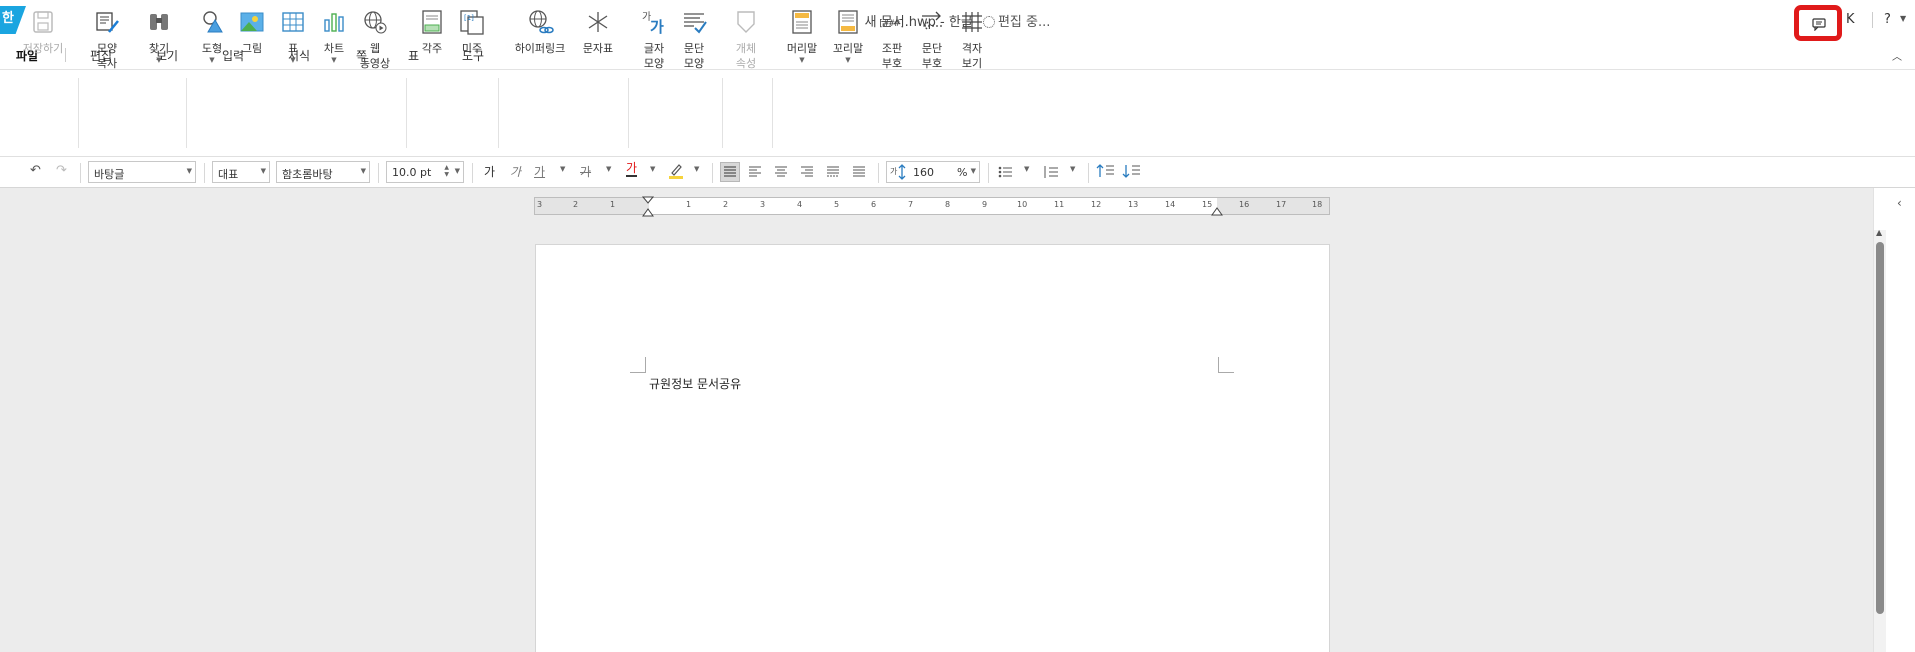 Image resolution: width=1915 pixels, height=652 pixels. What do you see at coordinates (1059, 204) in the screenshot?
I see `ruler-tick-label: 11` at bounding box center [1059, 204].